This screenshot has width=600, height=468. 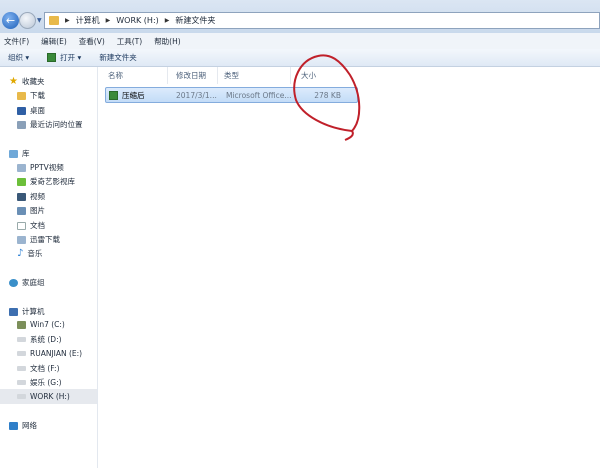 What do you see at coordinates (327, 97) in the screenshot?
I see `red-annotation-circle` at bounding box center [327, 97].